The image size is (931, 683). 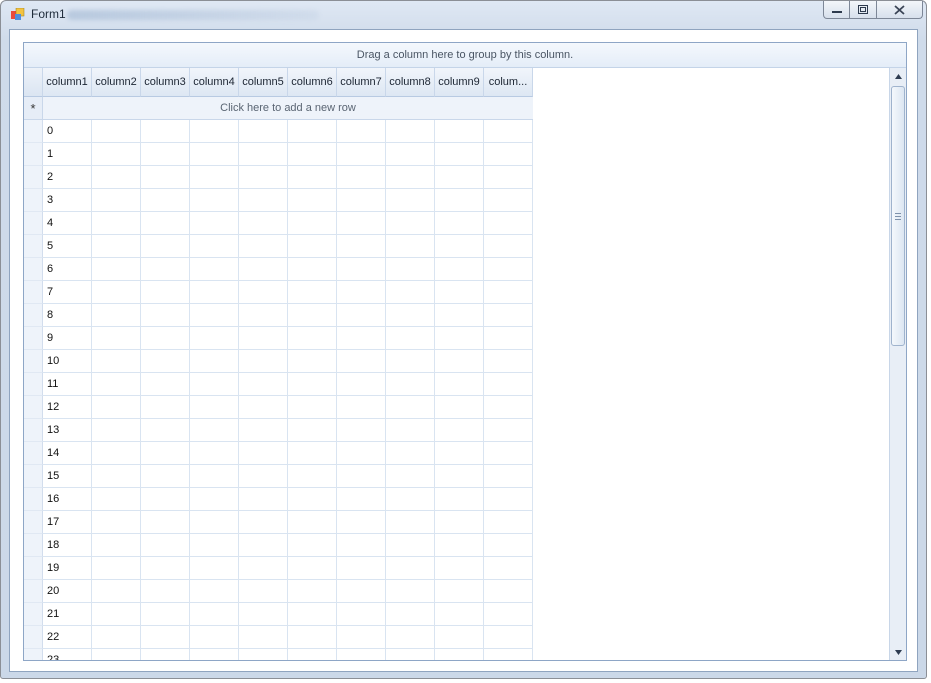 I want to click on table-row: 12, so click(x=278, y=407).